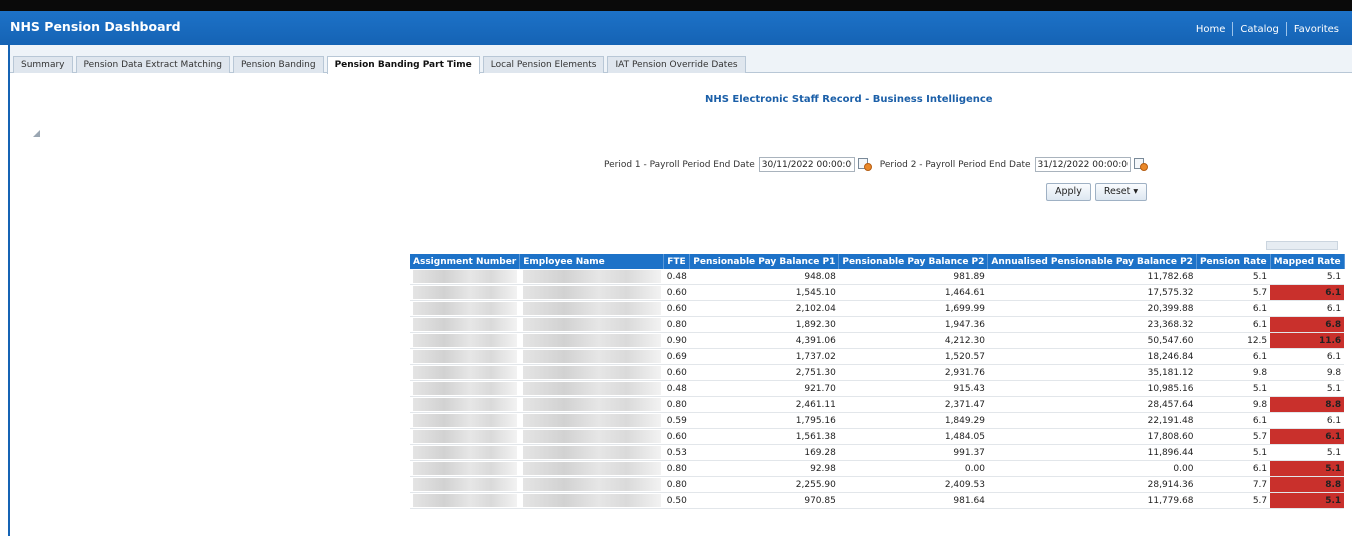 The image size is (1352, 536). Describe the element at coordinates (764, 436) in the screenshot. I see `pay-p1-cell: 1,561.38` at that location.